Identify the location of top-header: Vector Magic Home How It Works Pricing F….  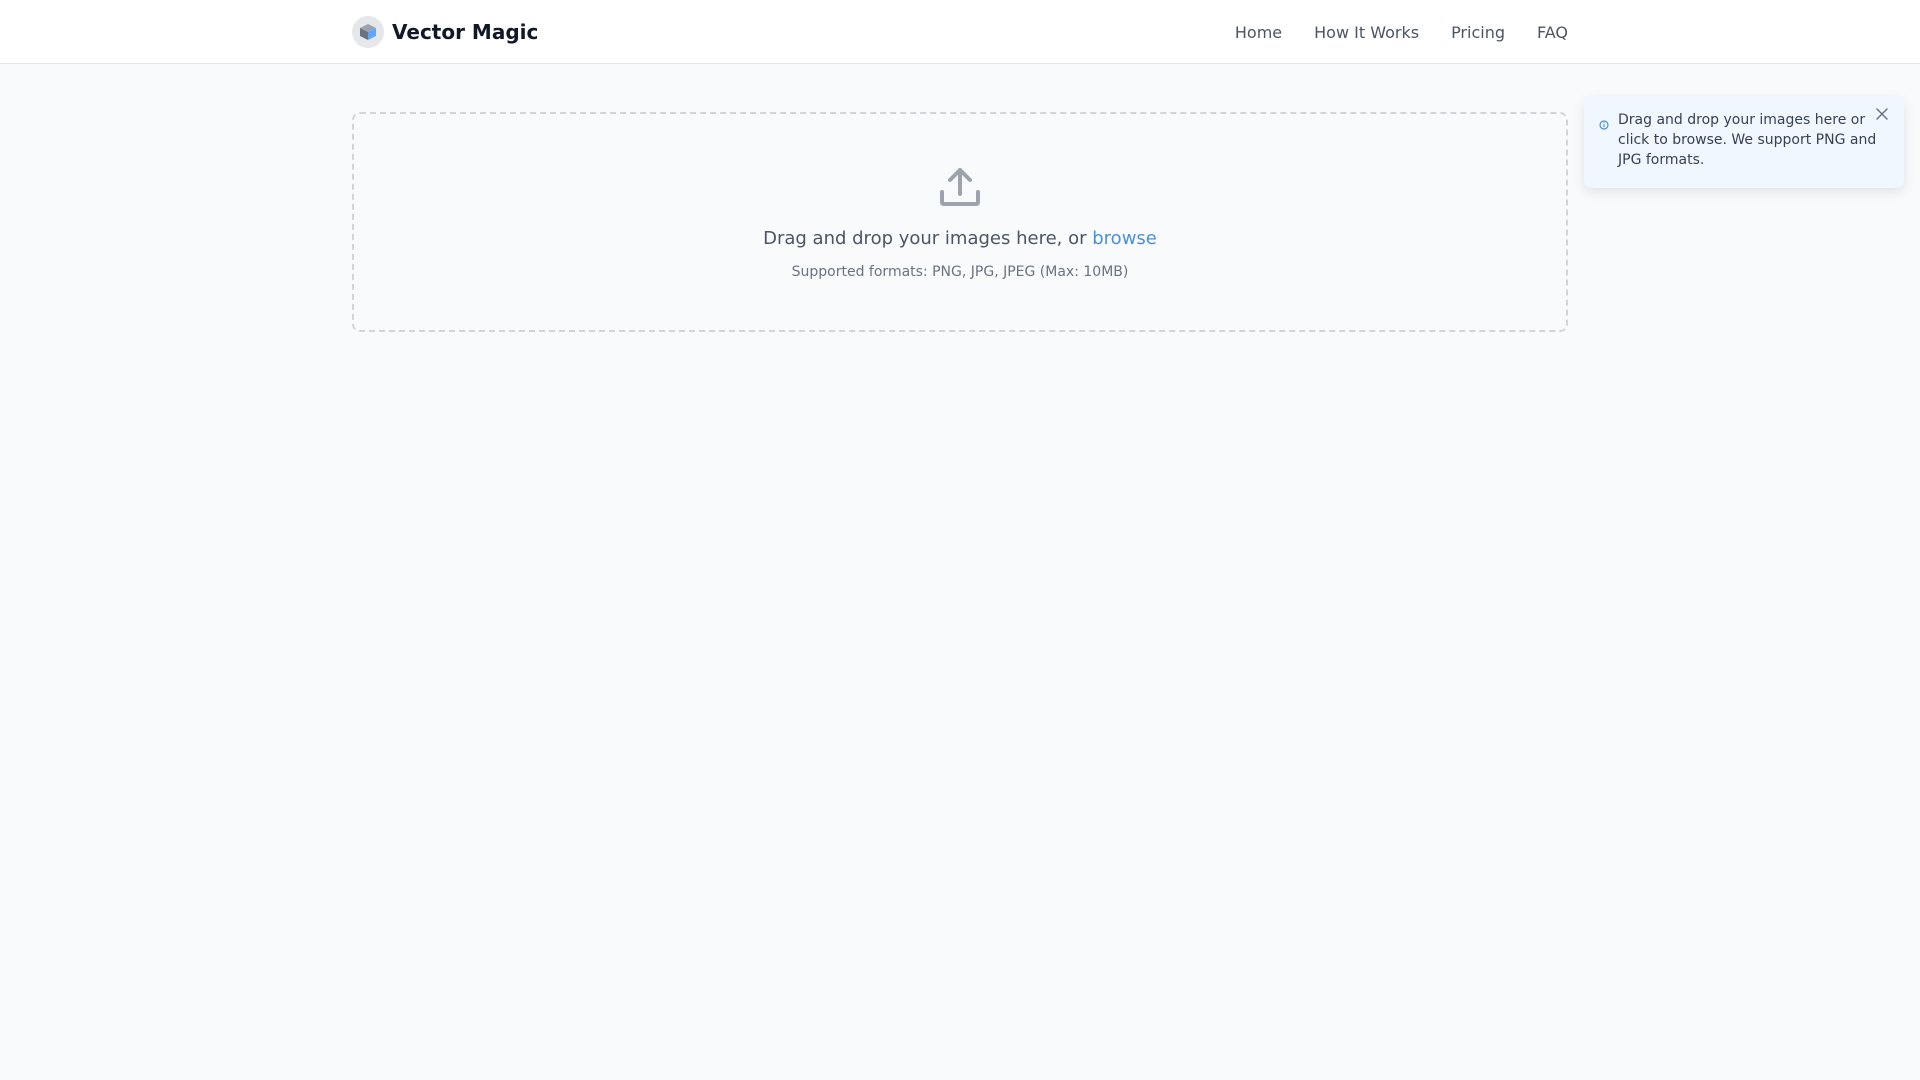
(960, 32).